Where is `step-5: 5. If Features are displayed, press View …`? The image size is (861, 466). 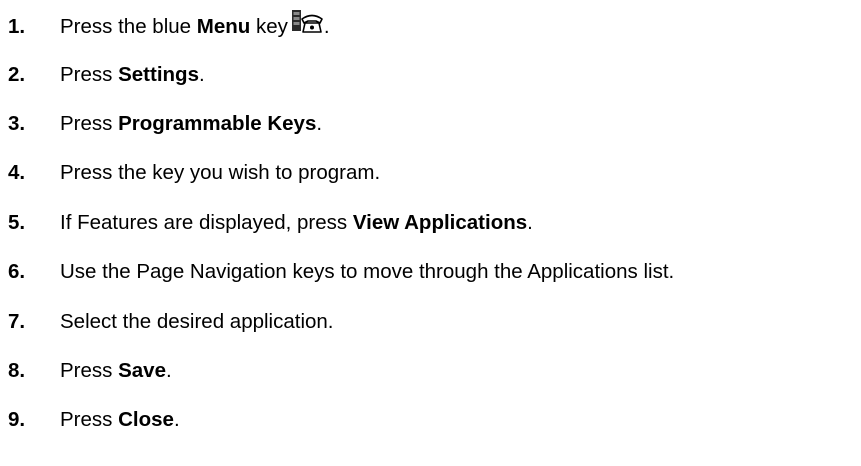
step-5: 5. If Features are displayed, press View … is located at coordinates (270, 223).